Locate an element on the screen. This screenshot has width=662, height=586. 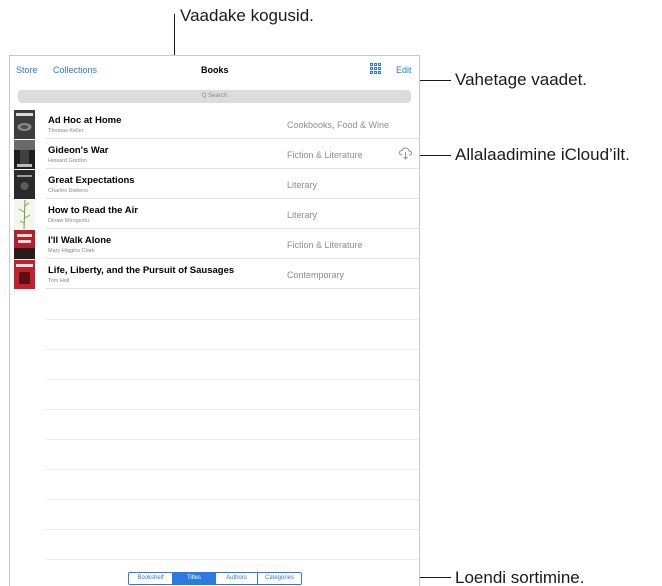
book-category: Contemporary is located at coordinates (316, 275).